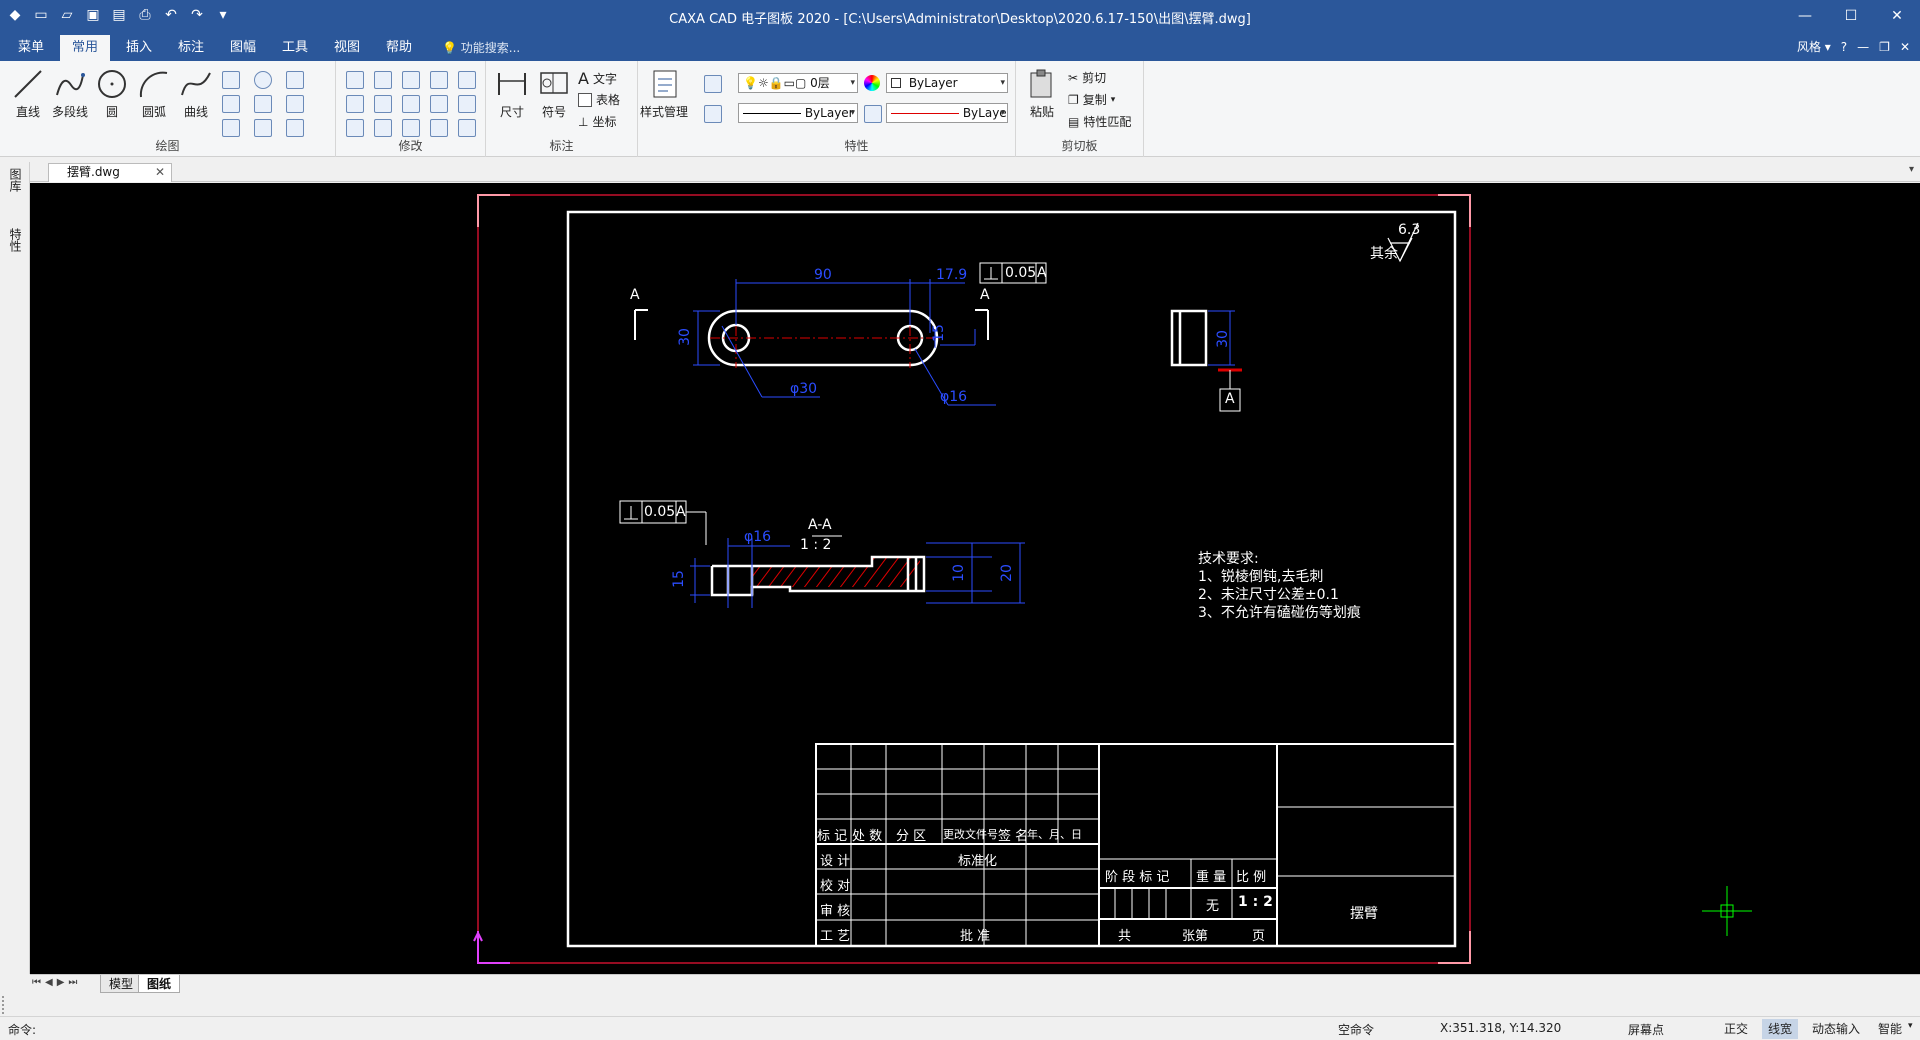 Image resolution: width=1920 pixels, height=1040 pixels. What do you see at coordinates (873, 114) in the screenshot?
I see `lineweight-icon` at bounding box center [873, 114].